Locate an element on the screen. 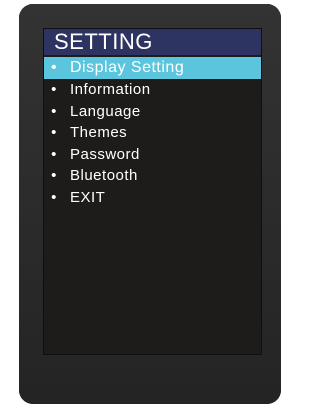  menu-item-information: • Information is located at coordinates (152, 90).